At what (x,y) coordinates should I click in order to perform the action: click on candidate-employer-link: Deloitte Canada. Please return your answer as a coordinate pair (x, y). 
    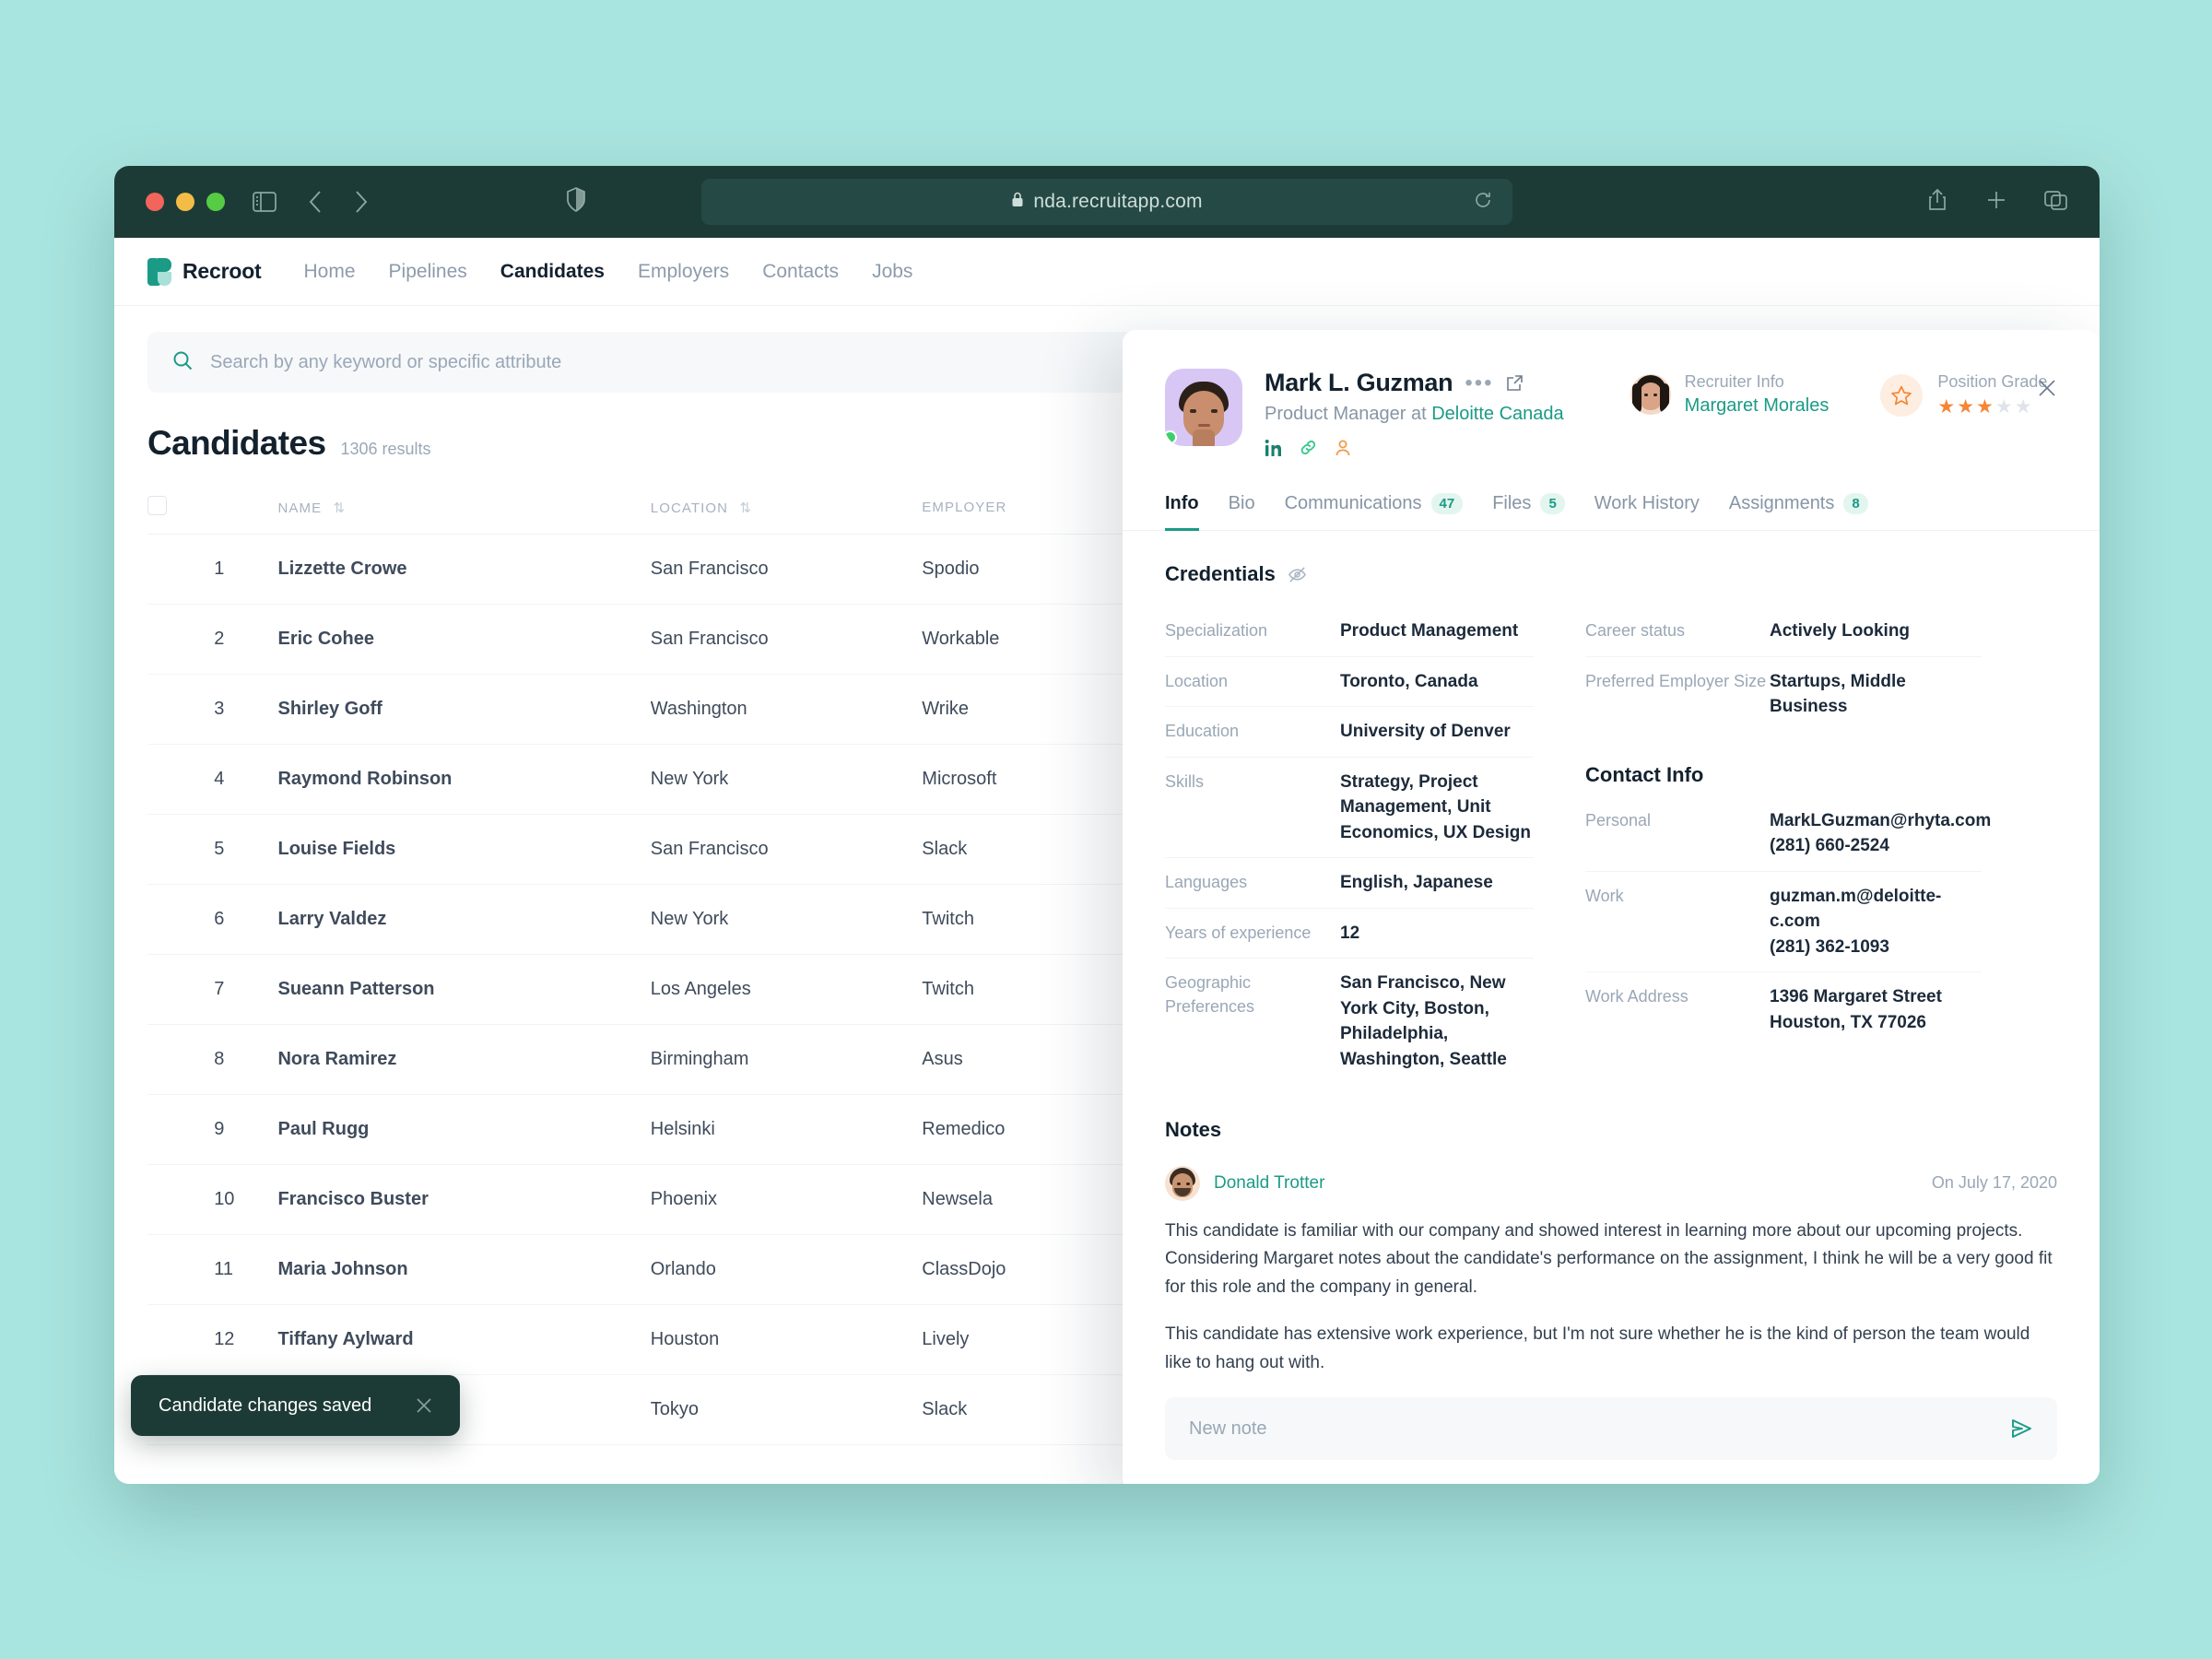
    Looking at the image, I should click on (1497, 414).